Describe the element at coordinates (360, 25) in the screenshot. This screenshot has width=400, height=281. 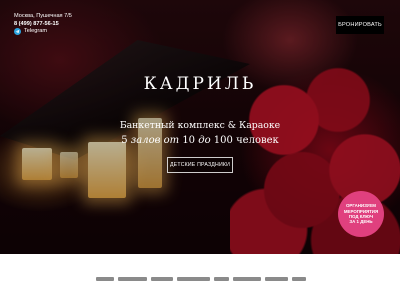
I see `book-button: БРОНИРОВАТЬ` at that location.